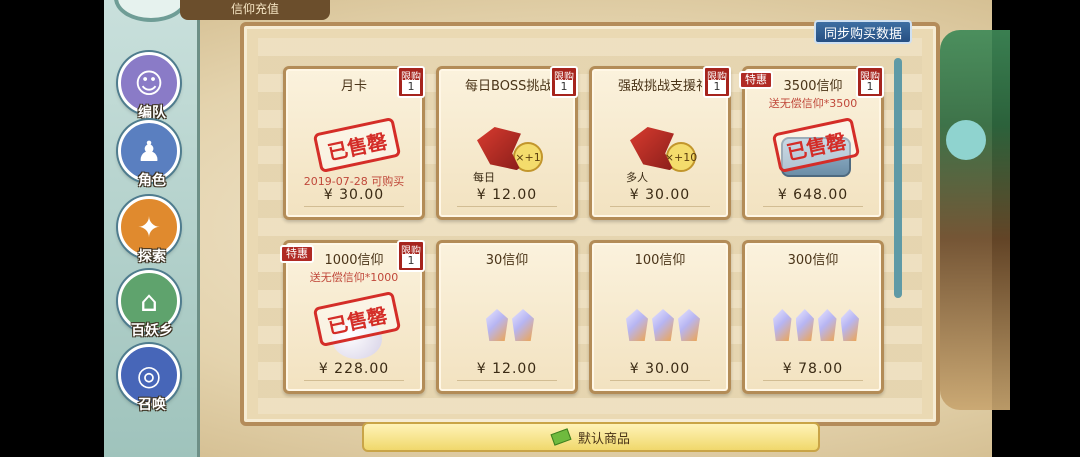 The image size is (1080, 457). I want to click on shop-item-card: 月卡 限购 1 已售罄 2019-07-28 可购买 ¥ 30.00, so click(354, 143).